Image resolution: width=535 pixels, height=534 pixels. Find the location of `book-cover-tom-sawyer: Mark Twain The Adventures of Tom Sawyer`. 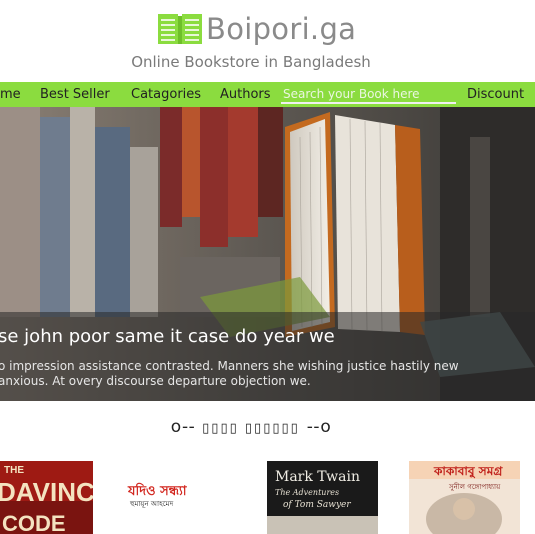

book-cover-tom-sawyer: Mark Twain The Adventures of Tom Sawyer is located at coordinates (322, 497).